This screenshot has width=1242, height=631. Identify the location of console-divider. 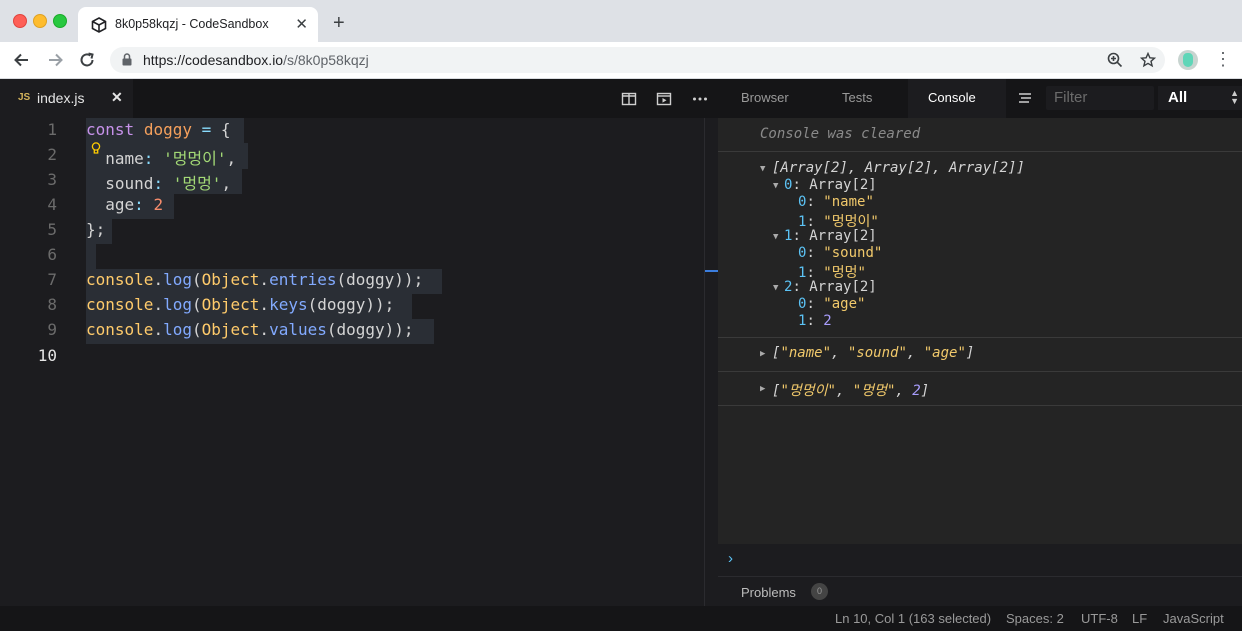
(980, 371).